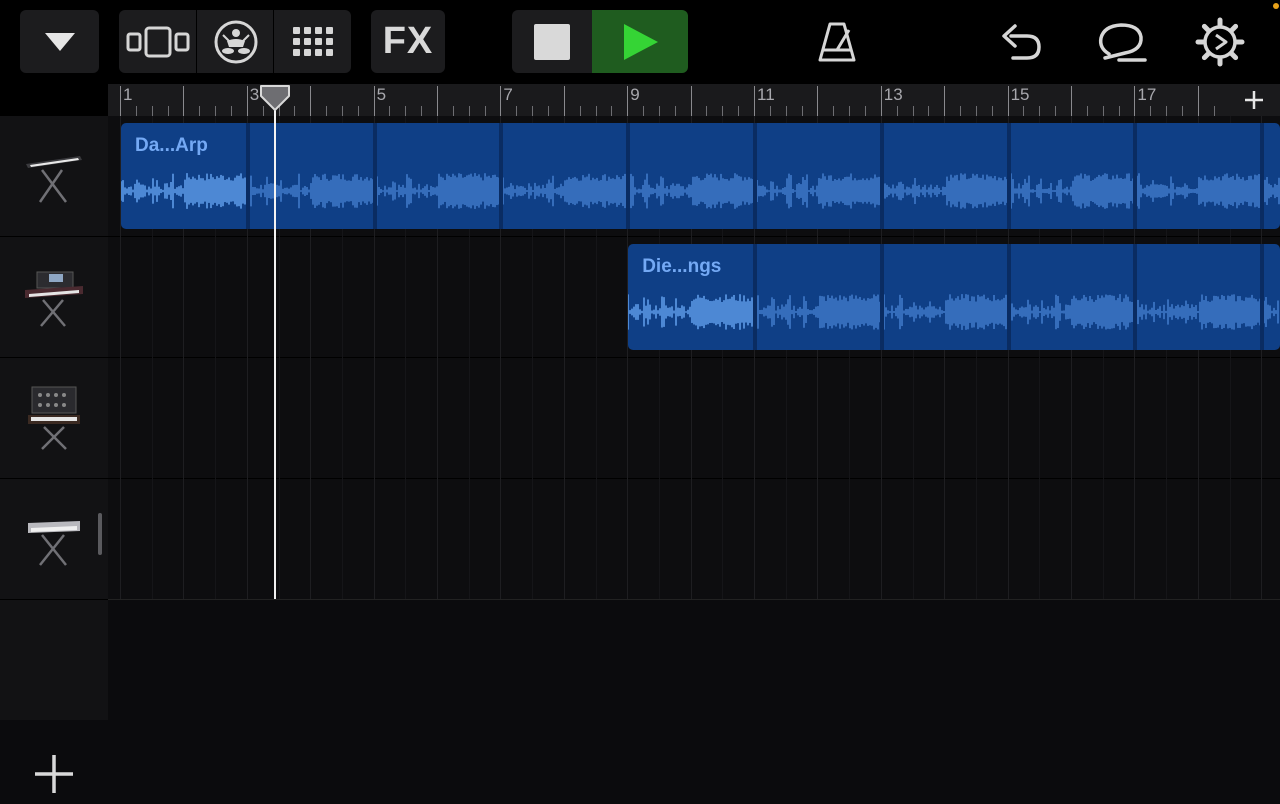  What do you see at coordinates (635, 94) in the screenshot?
I see `bar-number: 9` at bounding box center [635, 94].